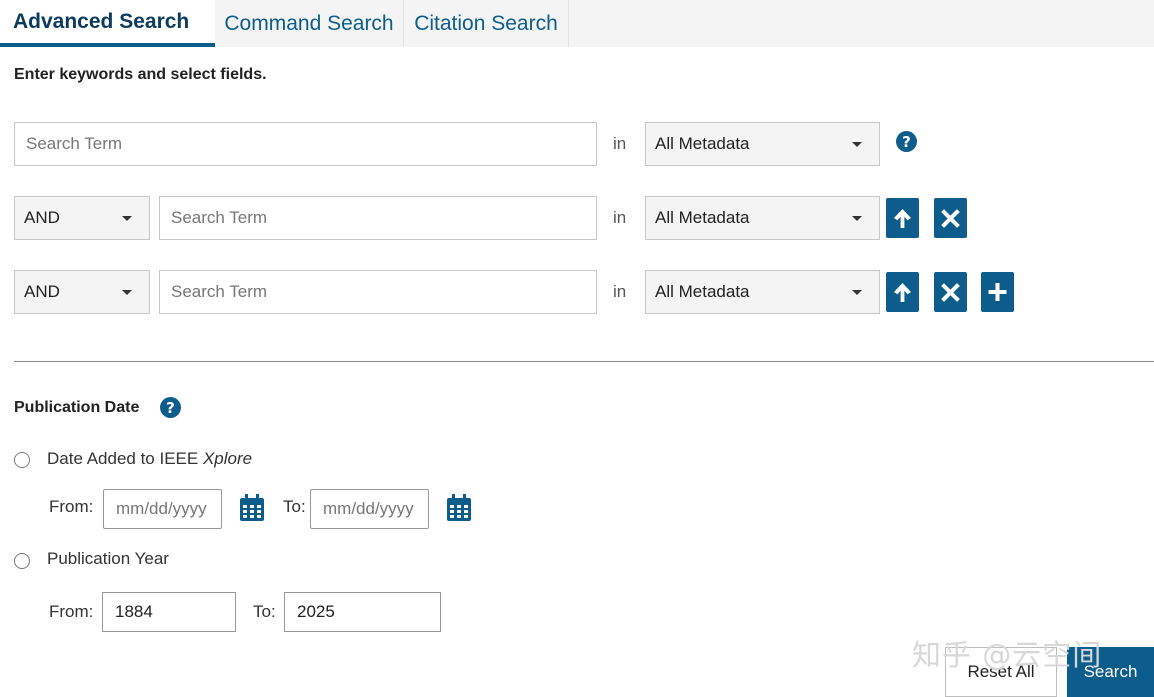 This screenshot has height=697, width=1154. What do you see at coordinates (378, 218) in the screenshot?
I see `search-term-input-2: Search Term` at bounding box center [378, 218].